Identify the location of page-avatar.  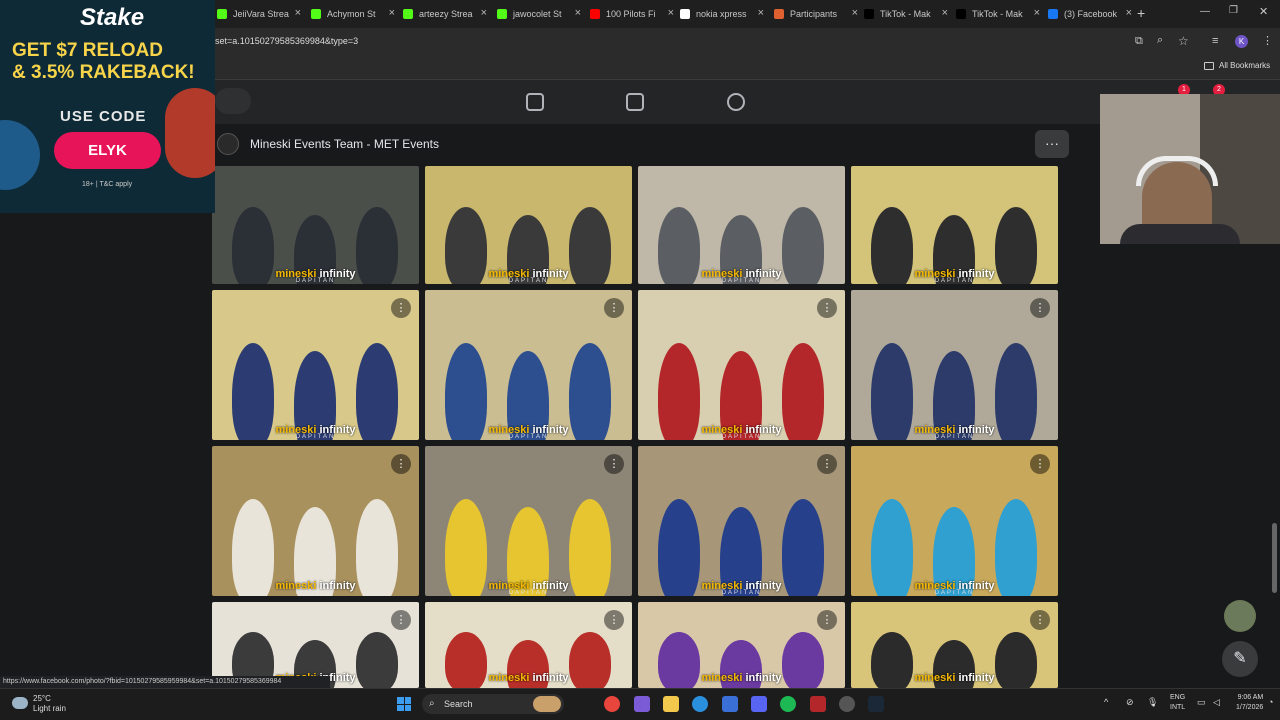
(228, 144).